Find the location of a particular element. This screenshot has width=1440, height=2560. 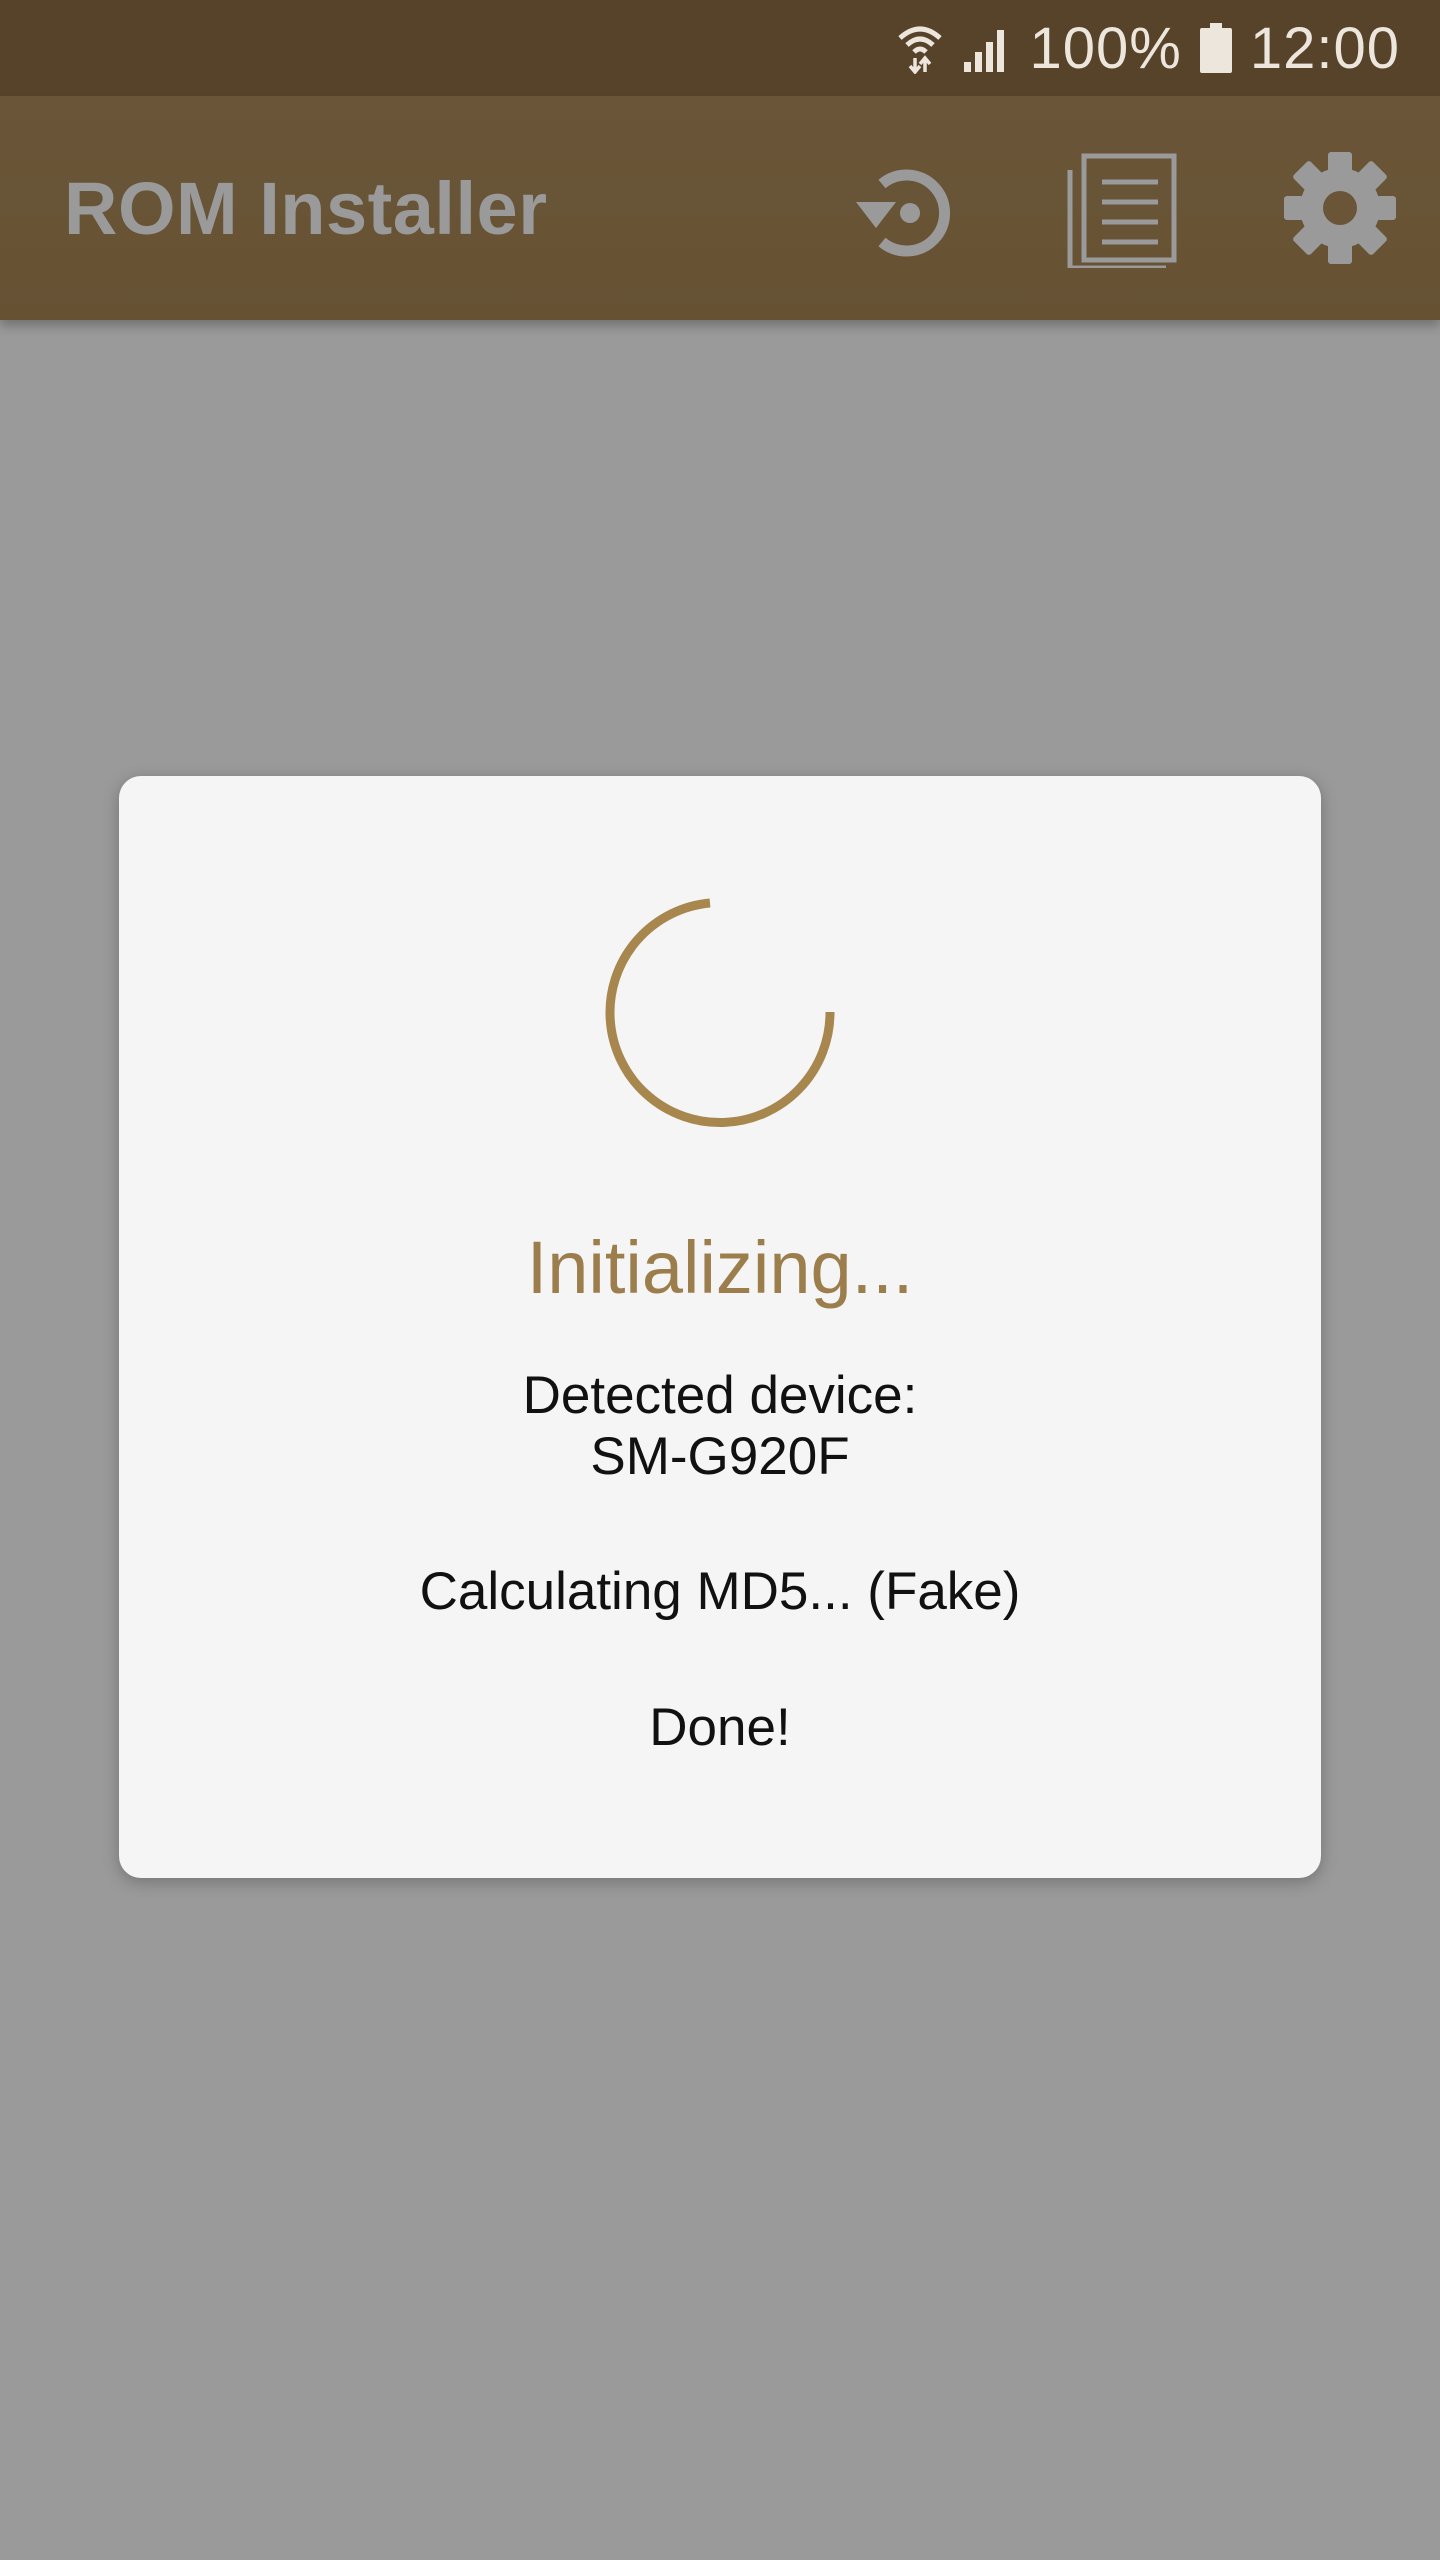

restore-icon is located at coordinates (903, 213).